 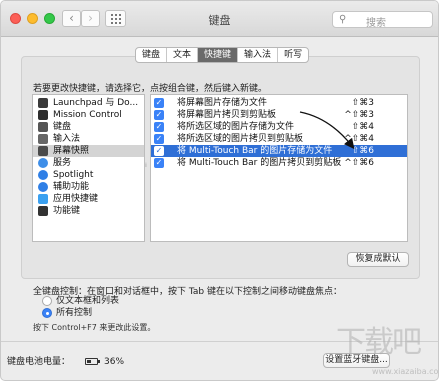 What do you see at coordinates (359, 163) in the screenshot?
I see `shortcut-keys: ^⇧⌘6` at bounding box center [359, 163].